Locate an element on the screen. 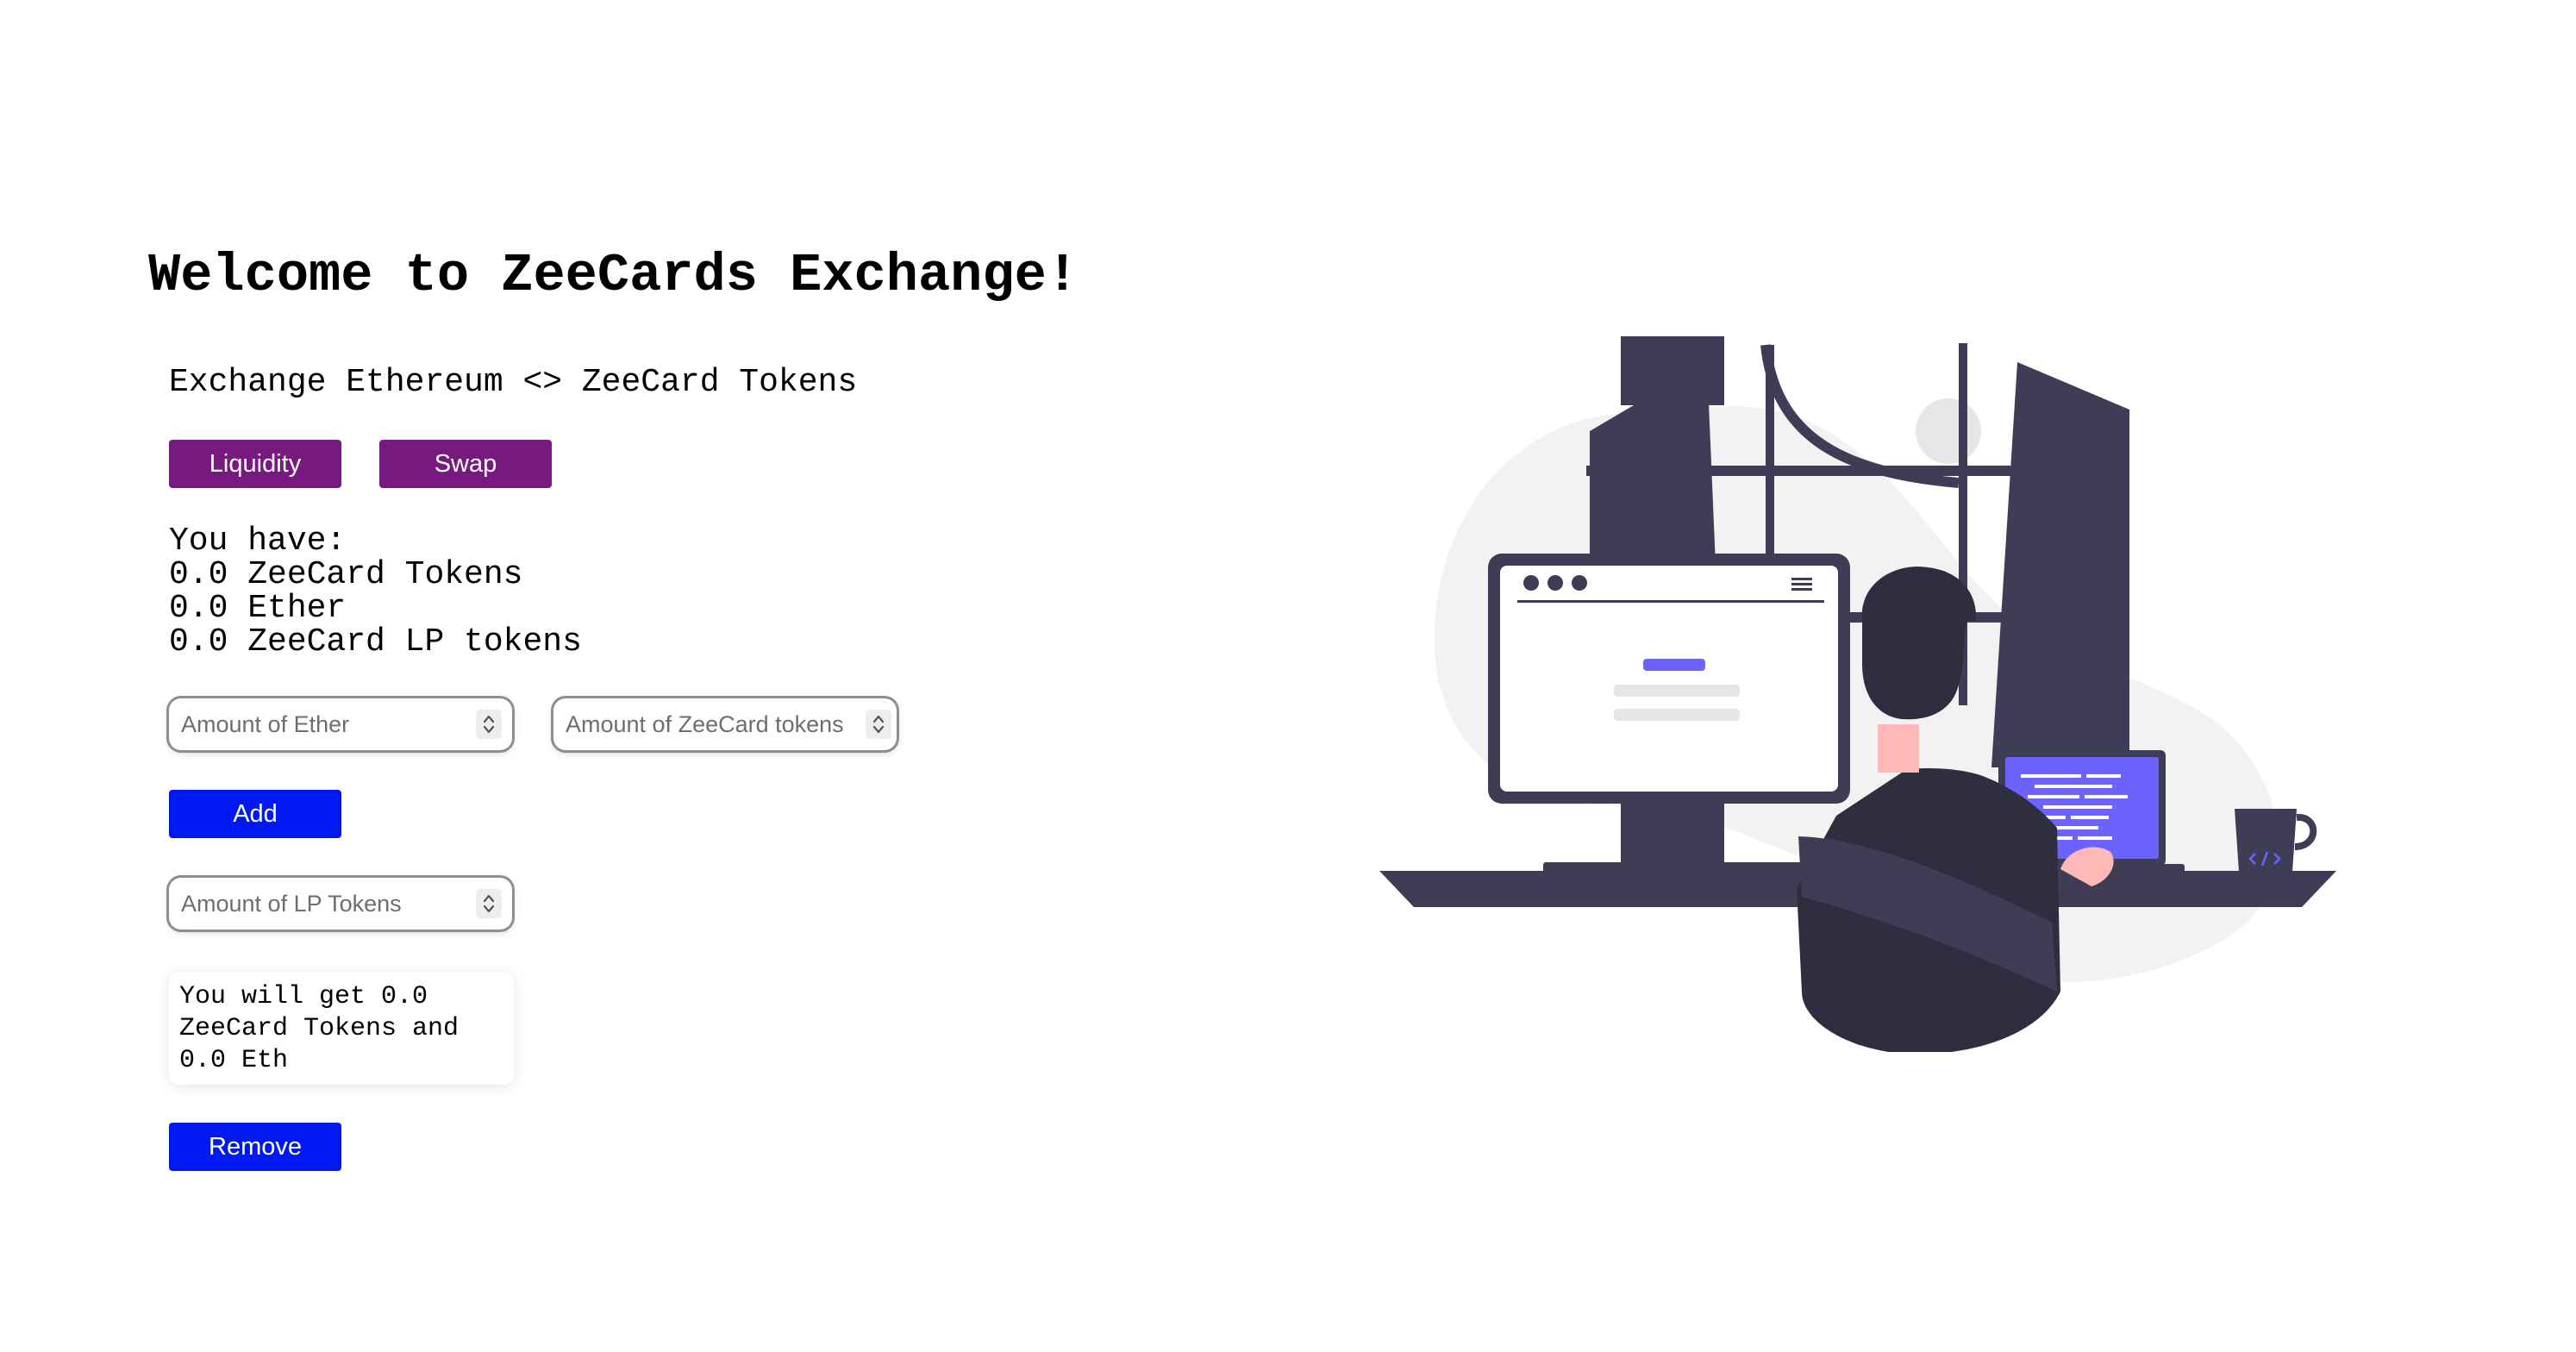  estimate-line: 0.0 Eth is located at coordinates (234, 1060).